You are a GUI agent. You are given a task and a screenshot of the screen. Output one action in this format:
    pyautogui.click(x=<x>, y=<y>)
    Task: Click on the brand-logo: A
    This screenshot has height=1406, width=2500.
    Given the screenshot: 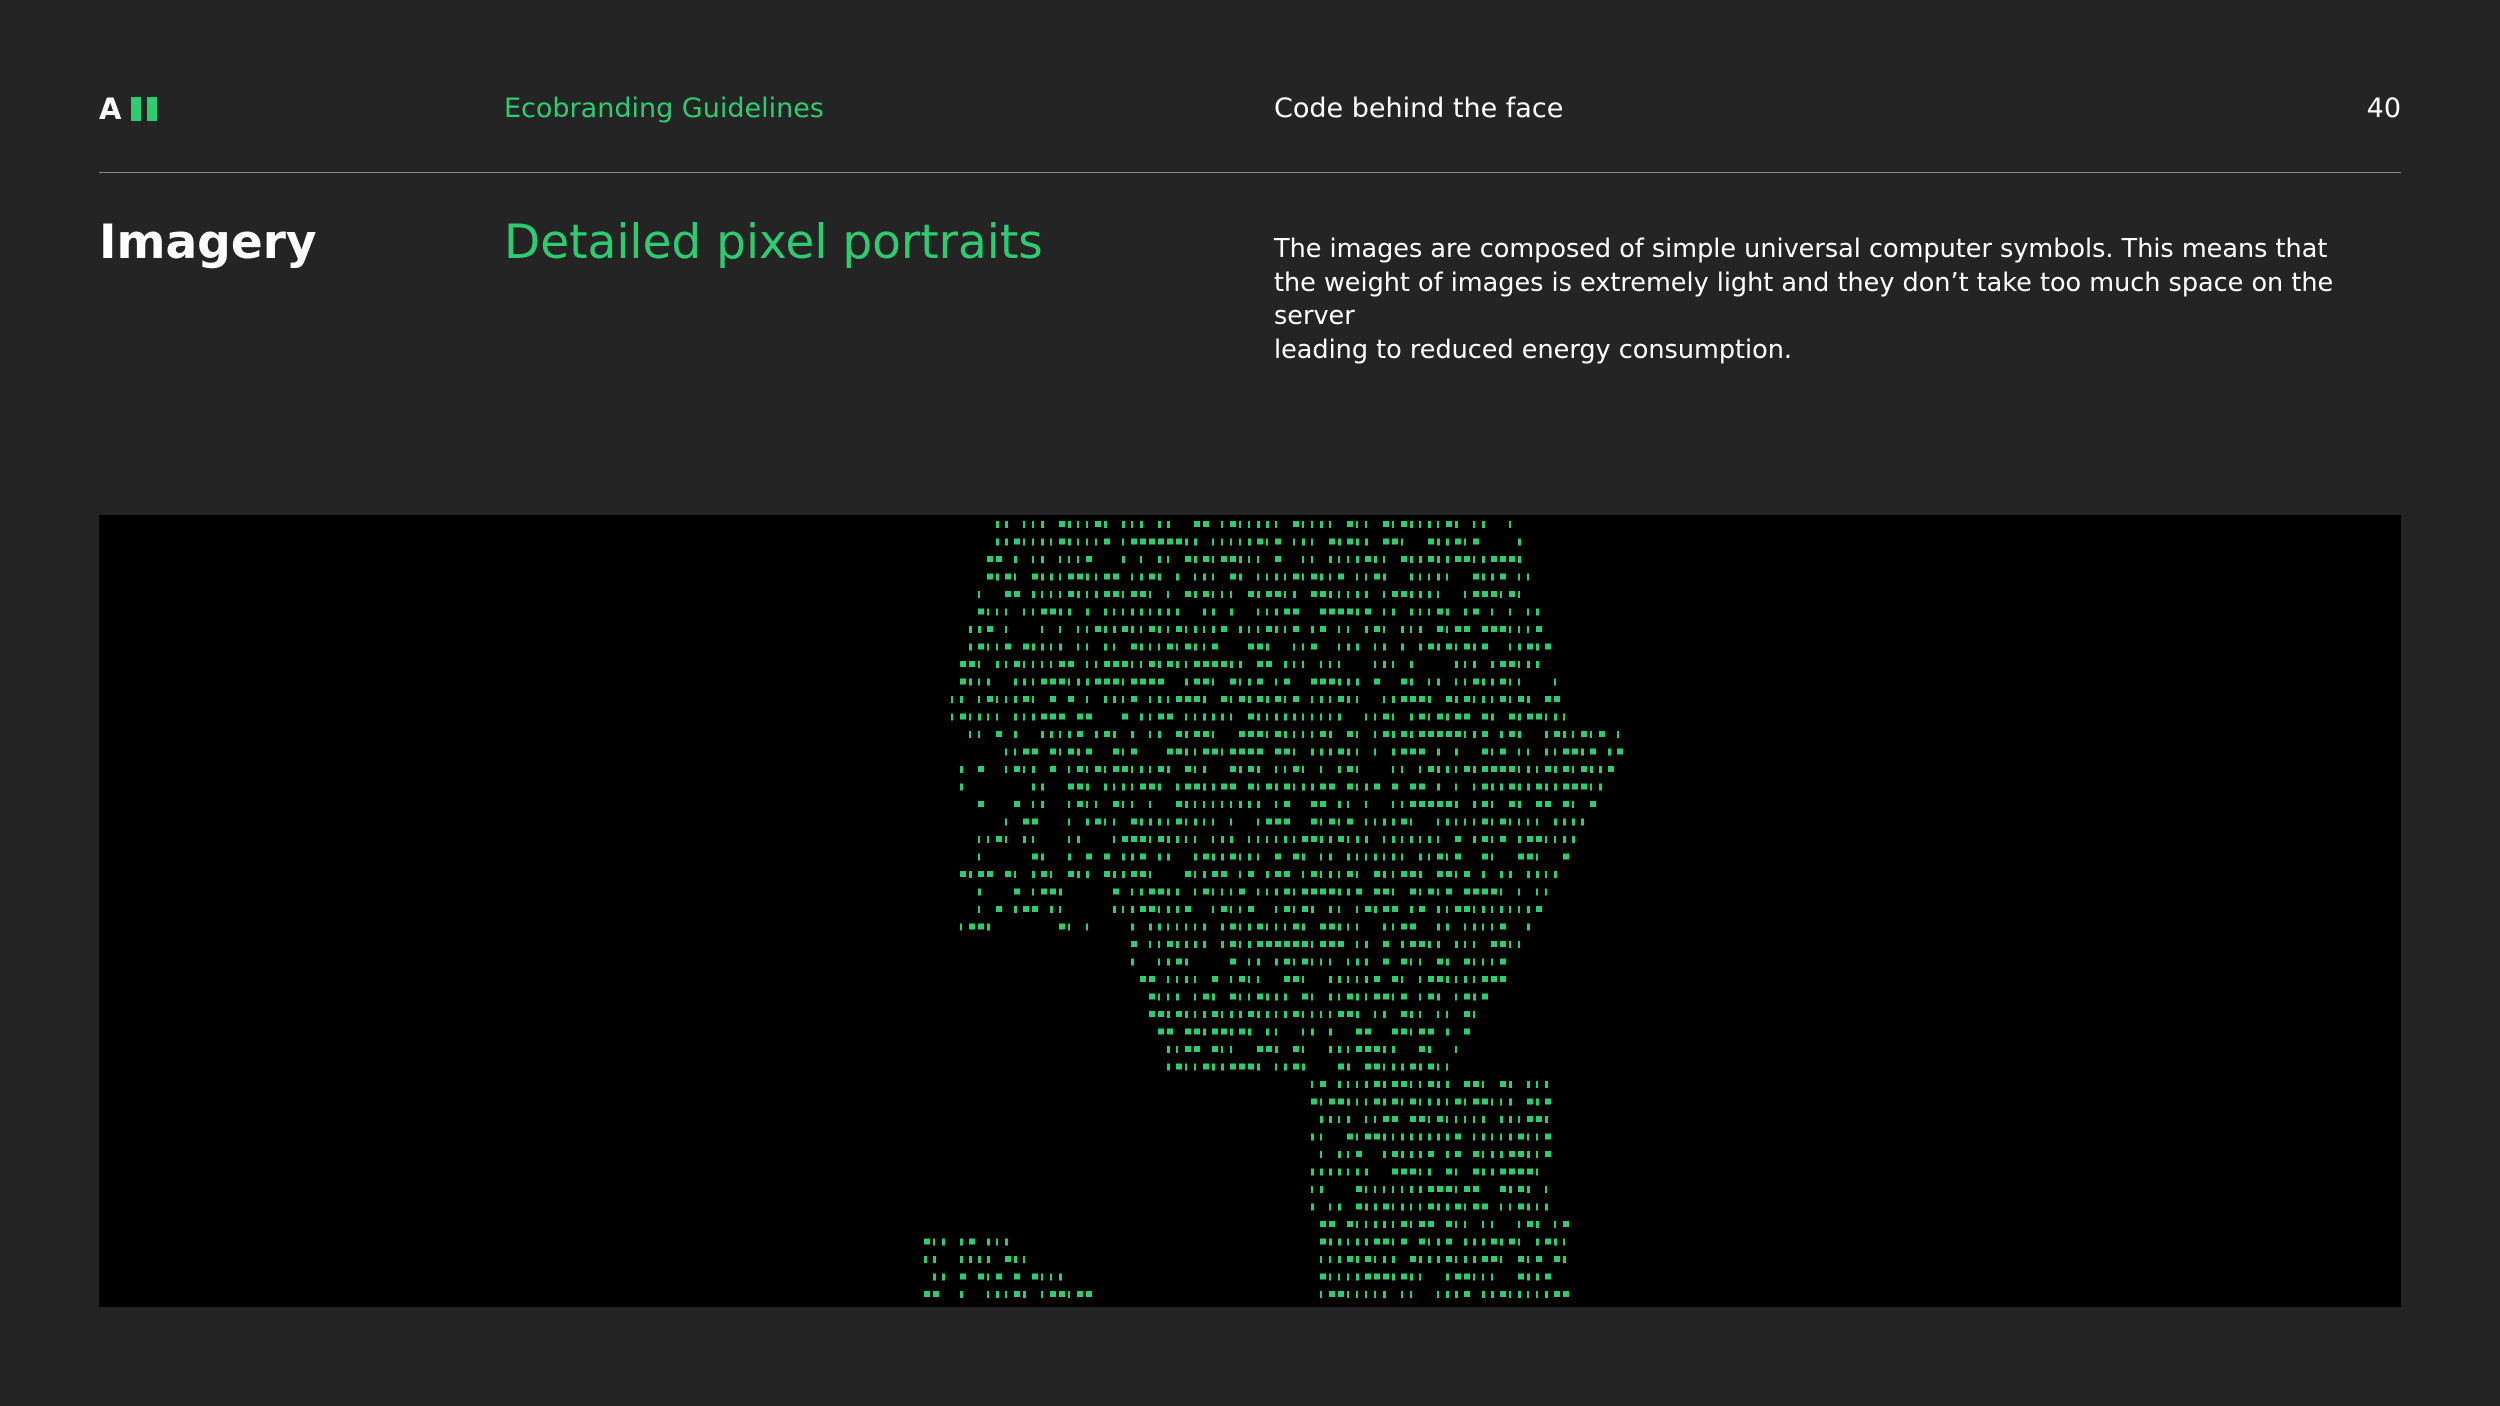 What is the action you would take?
    pyautogui.click(x=128, y=109)
    